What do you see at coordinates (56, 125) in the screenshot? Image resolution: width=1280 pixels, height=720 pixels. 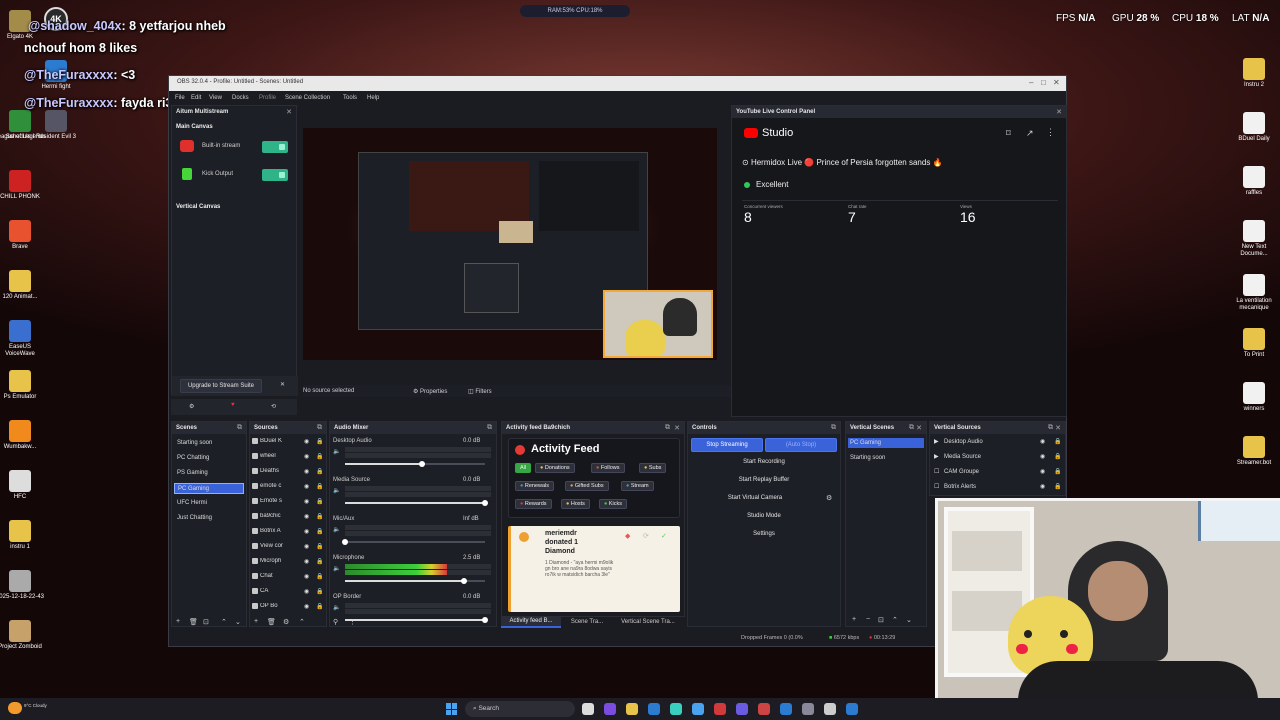 I see `desktop-icon: Resident Evil 3` at bounding box center [56, 125].